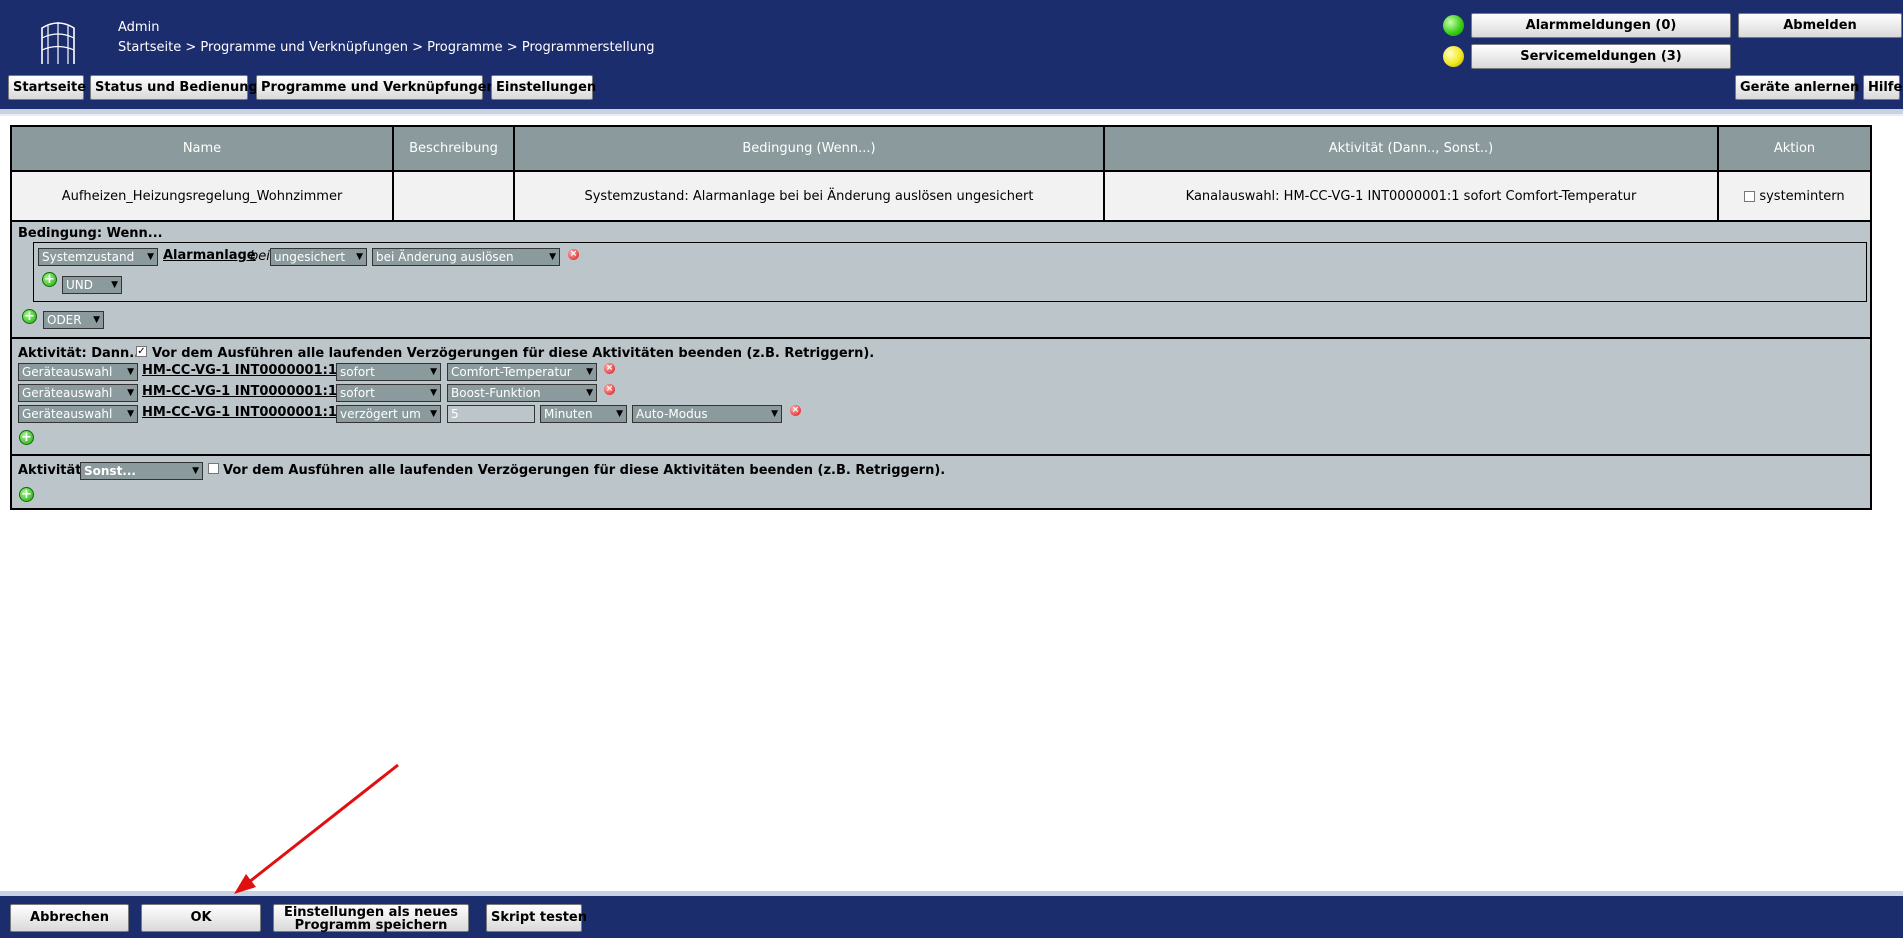  Describe the element at coordinates (310, 257) in the screenshot. I see `condition-state-value: ungesichert` at that location.